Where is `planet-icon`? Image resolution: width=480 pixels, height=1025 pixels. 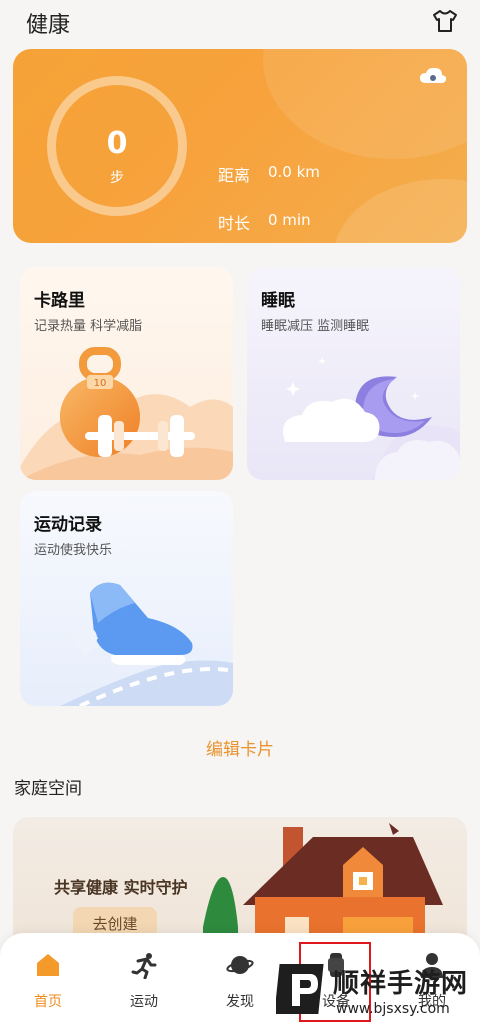 planet-icon is located at coordinates (240, 965).